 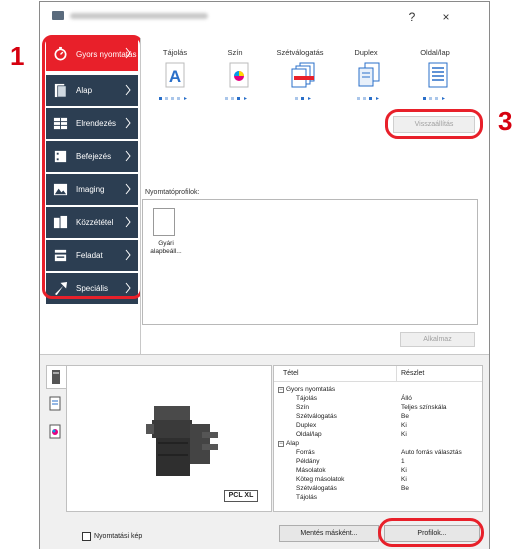 I want to click on reset-highlight, so click(x=434, y=124).